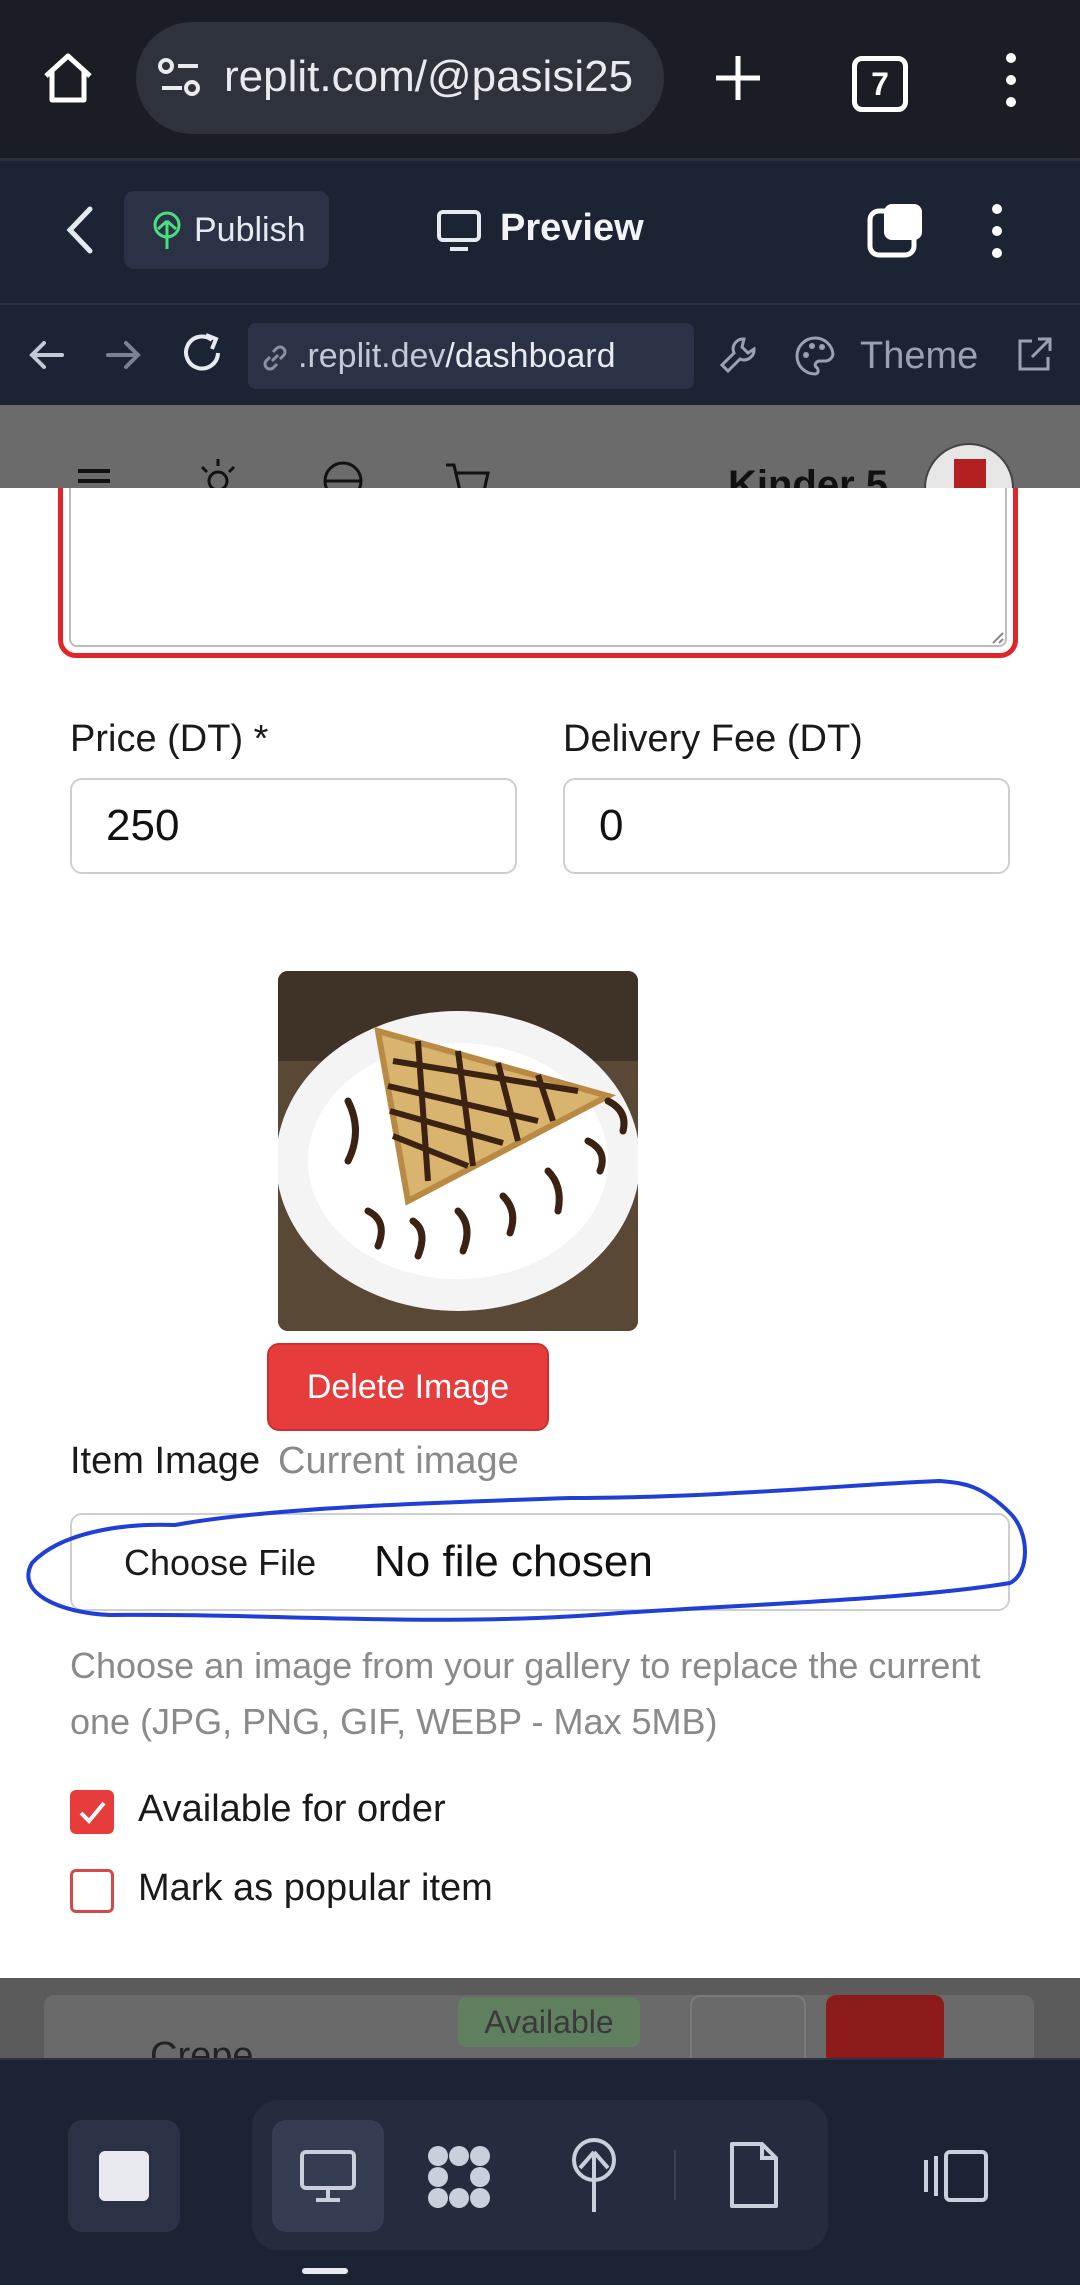 Image resolution: width=1080 pixels, height=2285 pixels. Describe the element at coordinates (92, 1891) in the screenshot. I see `popular-checkbox` at that location.